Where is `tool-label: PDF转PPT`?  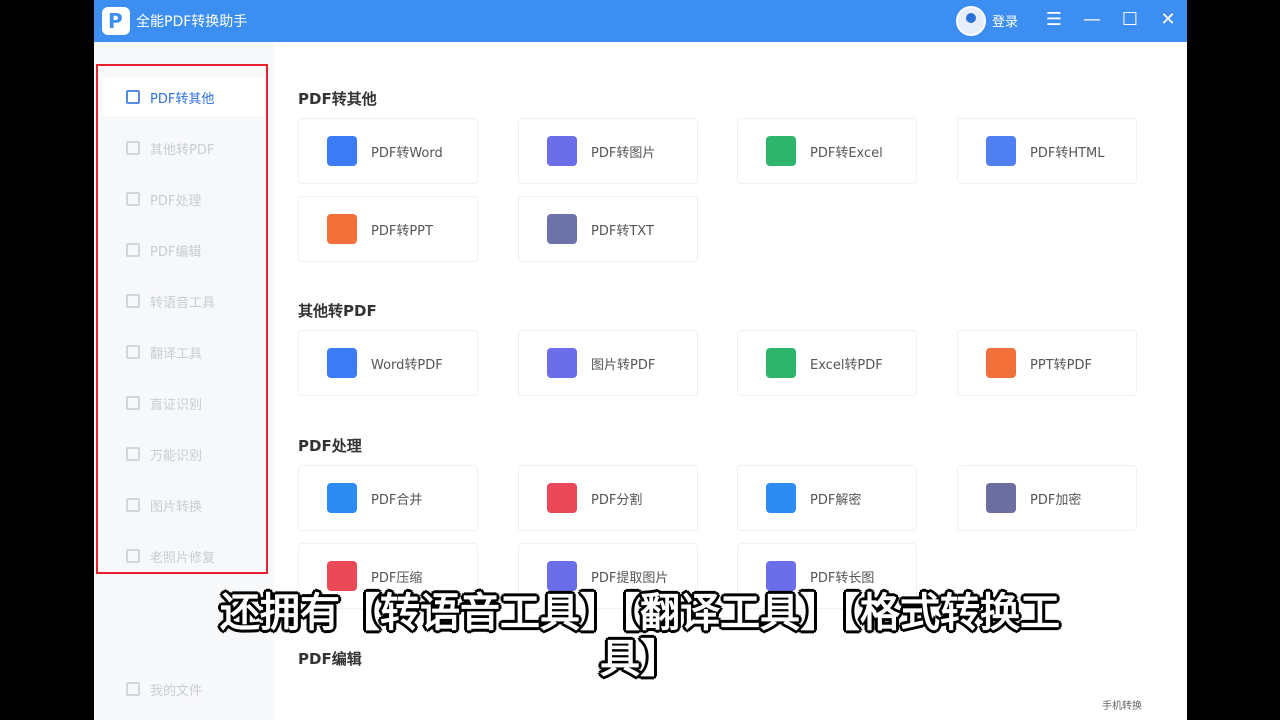
tool-label: PDF转PPT is located at coordinates (402, 231).